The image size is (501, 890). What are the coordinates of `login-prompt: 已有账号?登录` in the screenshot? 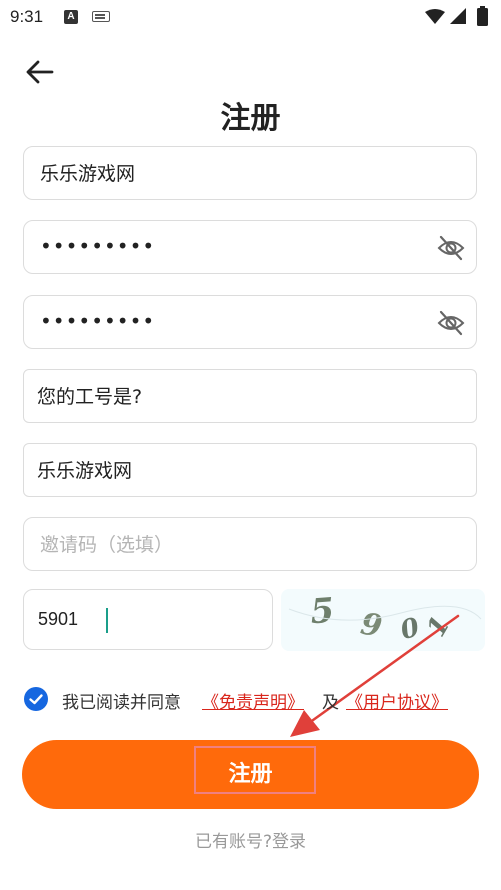 It's located at (250, 839).